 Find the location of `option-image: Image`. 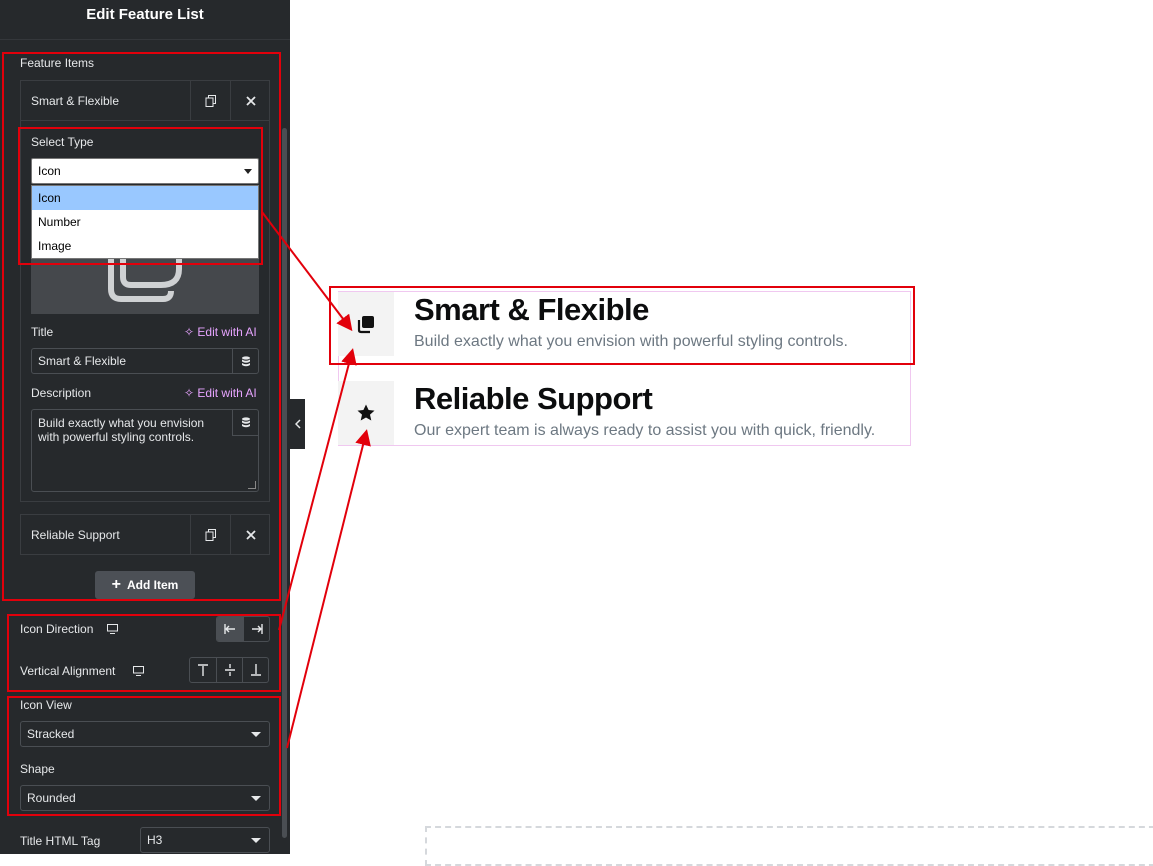

option-image: Image is located at coordinates (145, 246).